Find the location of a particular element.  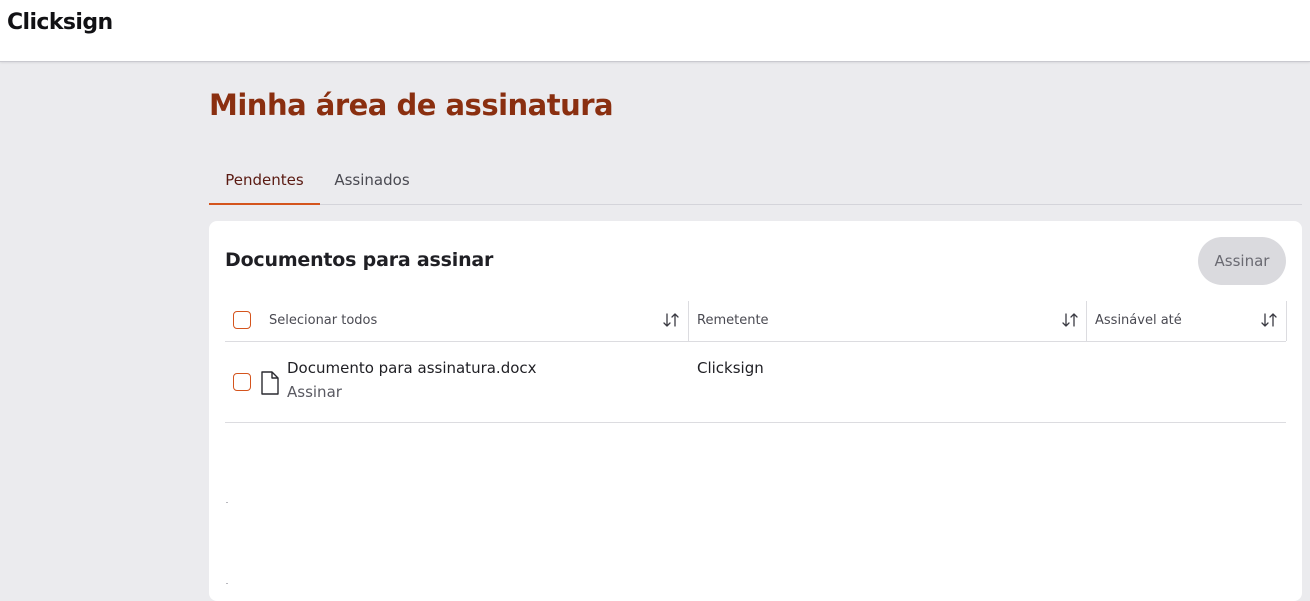

top-bar: Clicksign is located at coordinates (655, 31).